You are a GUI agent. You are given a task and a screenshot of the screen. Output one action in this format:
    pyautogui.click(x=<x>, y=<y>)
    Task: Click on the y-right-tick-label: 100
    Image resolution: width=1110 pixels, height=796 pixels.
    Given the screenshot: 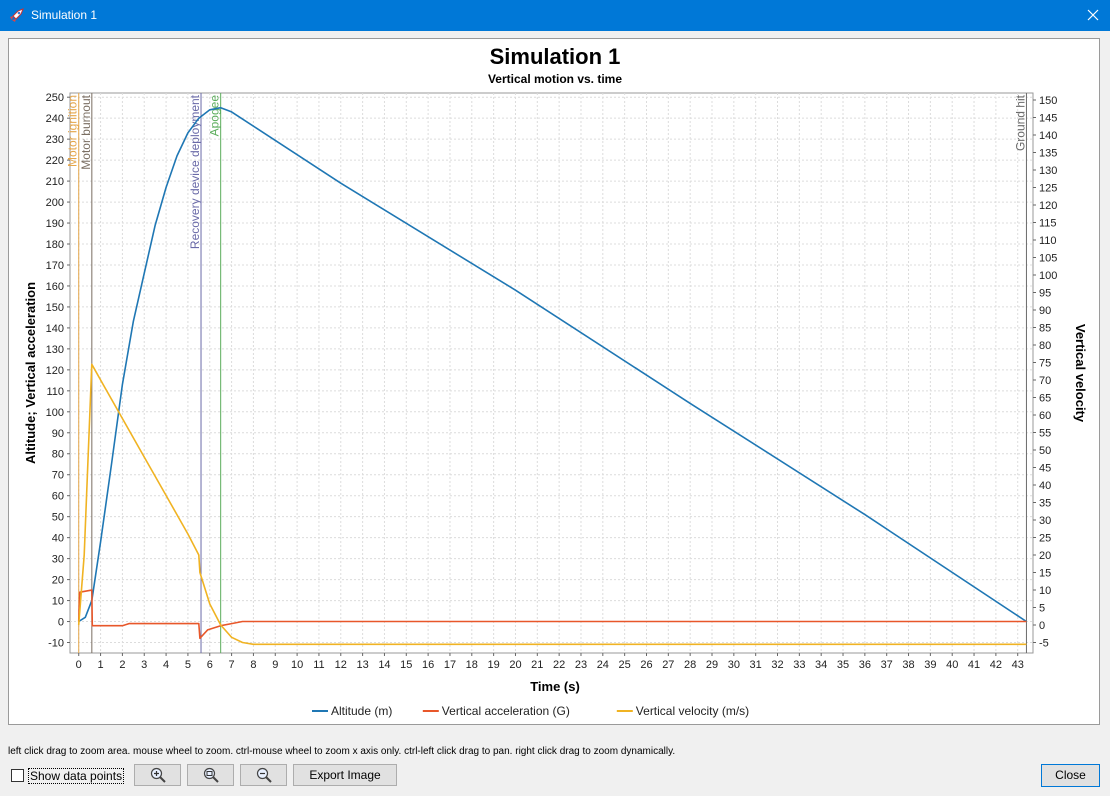 What is the action you would take?
    pyautogui.click(x=1048, y=276)
    